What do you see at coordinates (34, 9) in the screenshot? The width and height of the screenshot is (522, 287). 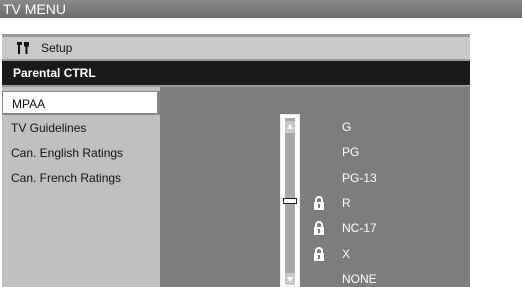 I see `window-title: TV MENU` at bounding box center [34, 9].